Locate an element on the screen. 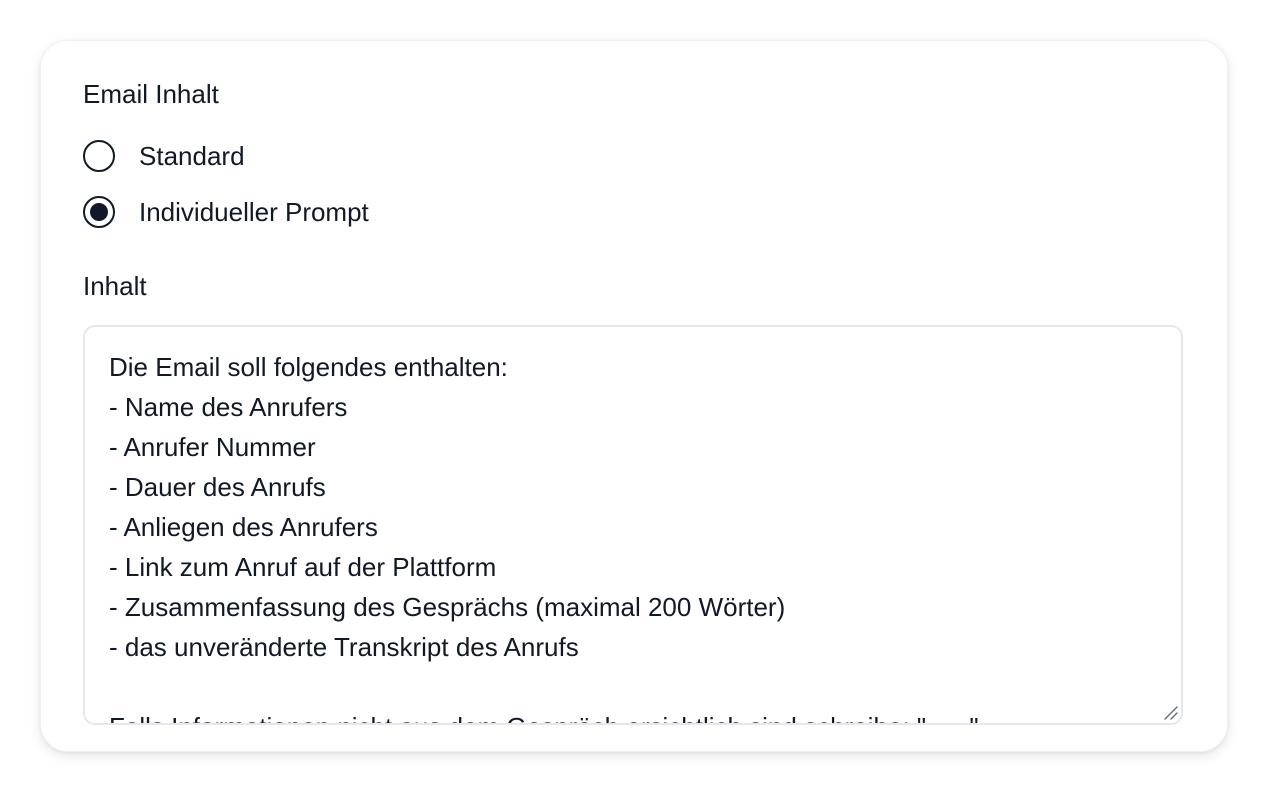 The image size is (1268, 792). radio-option-custom-prompt: Individueller Prompt is located at coordinates (226, 212).